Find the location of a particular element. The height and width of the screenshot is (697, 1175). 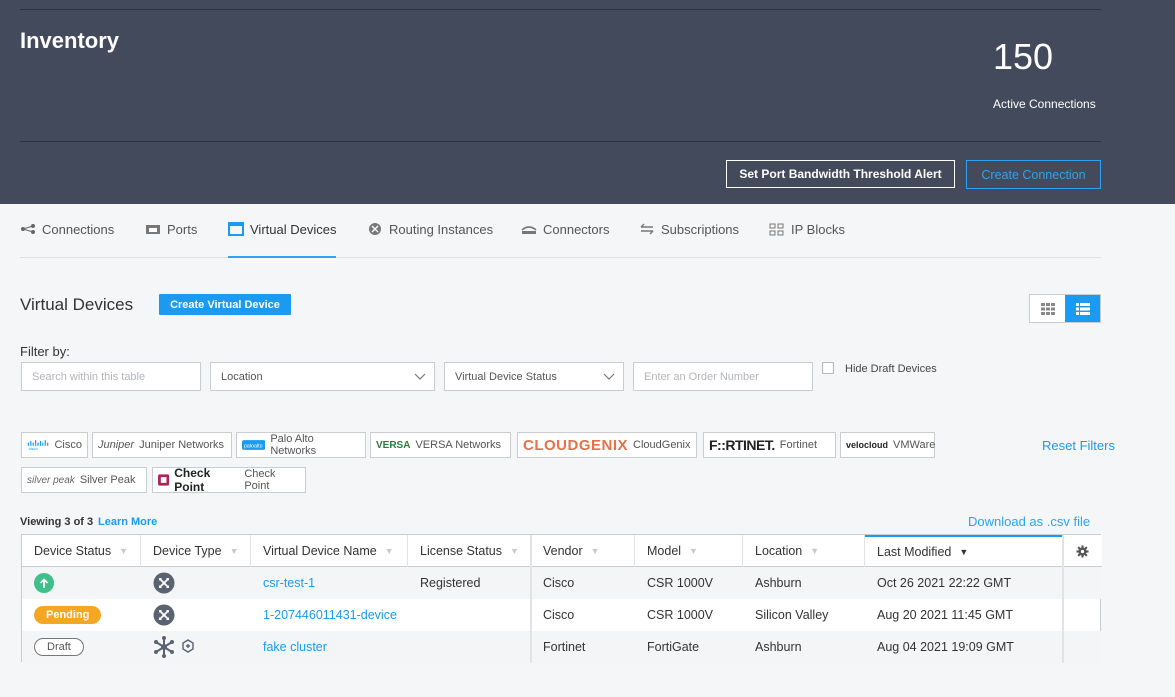

svg-text: paloalto is located at coordinates (253, 446).